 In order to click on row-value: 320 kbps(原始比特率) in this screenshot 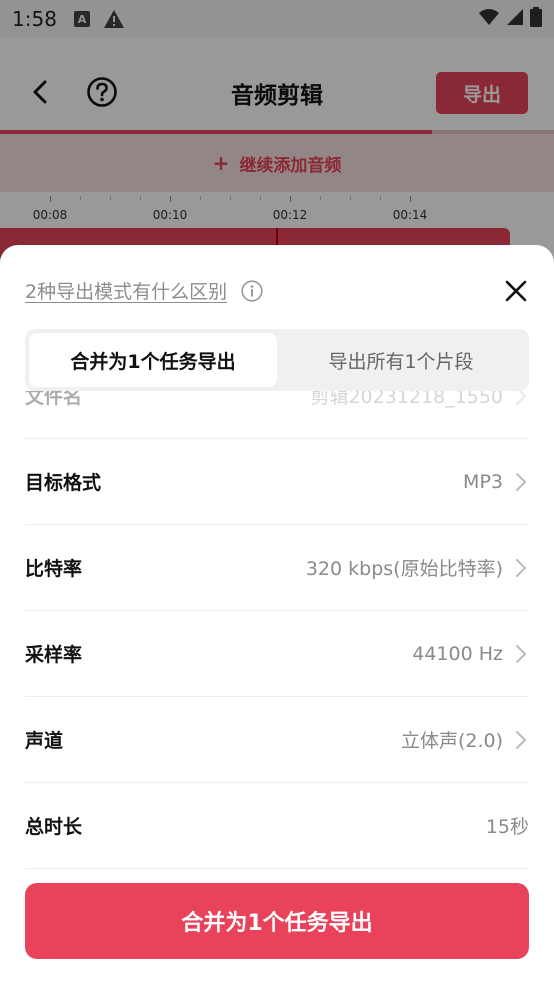, I will do `click(404, 569)`.